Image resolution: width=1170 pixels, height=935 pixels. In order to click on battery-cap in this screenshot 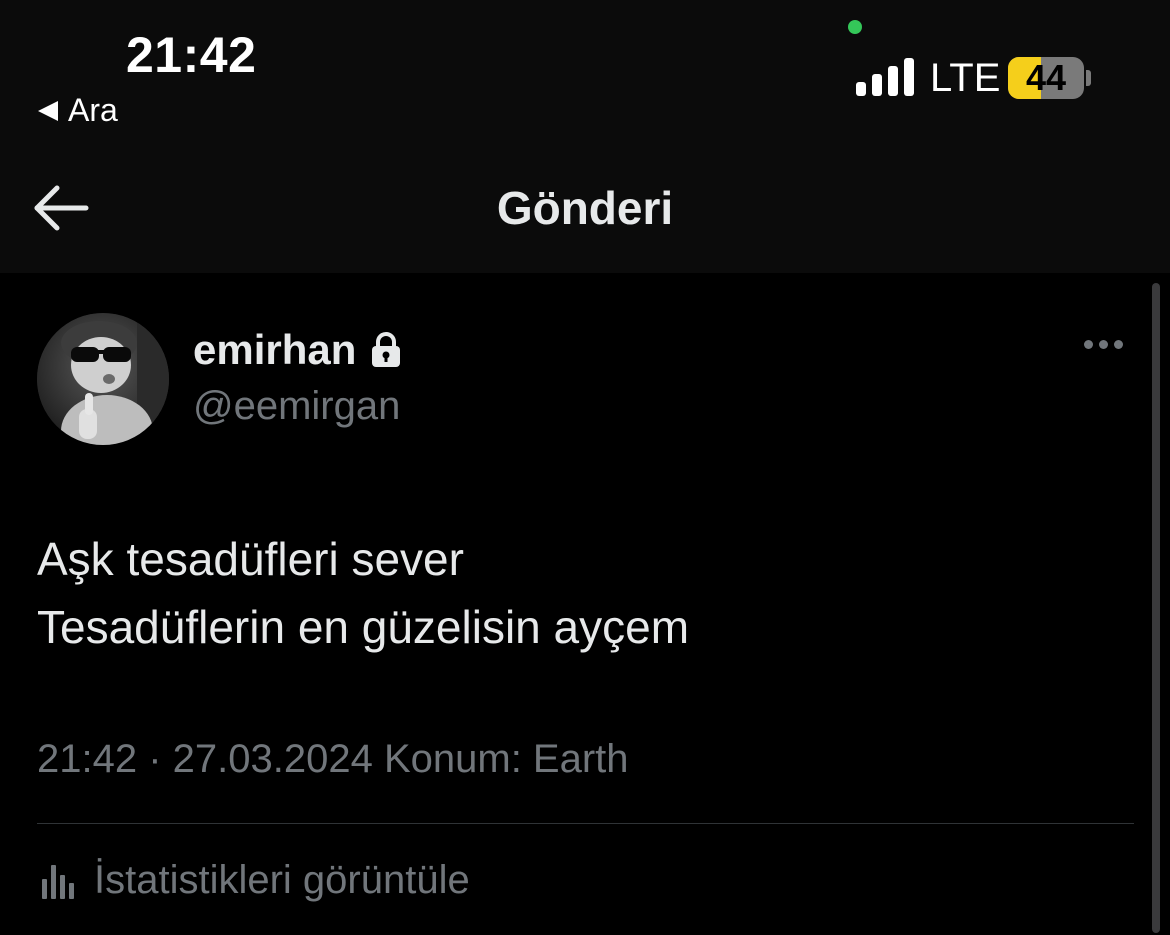, I will do `click(1088, 78)`.